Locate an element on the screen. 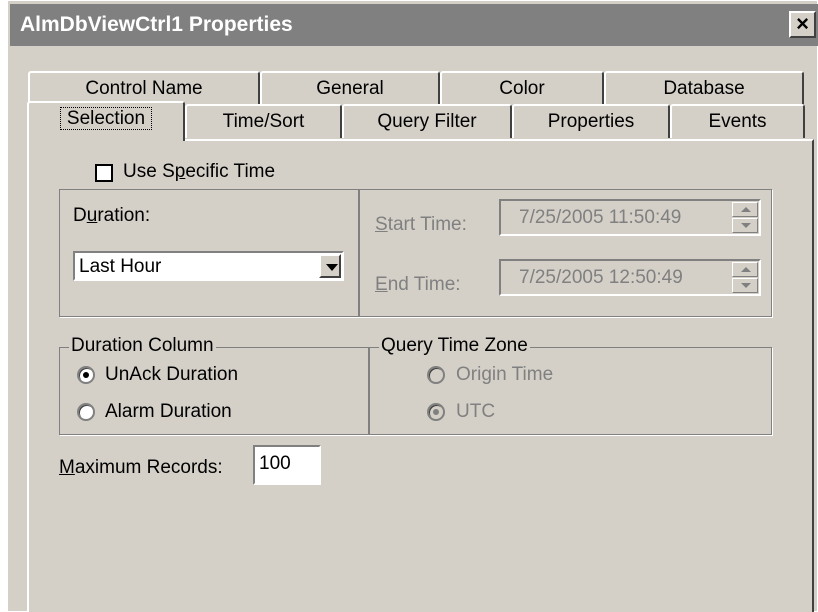 Image resolution: width=818 pixels, height=612 pixels. use-specific-time-checkbox is located at coordinates (104, 173).